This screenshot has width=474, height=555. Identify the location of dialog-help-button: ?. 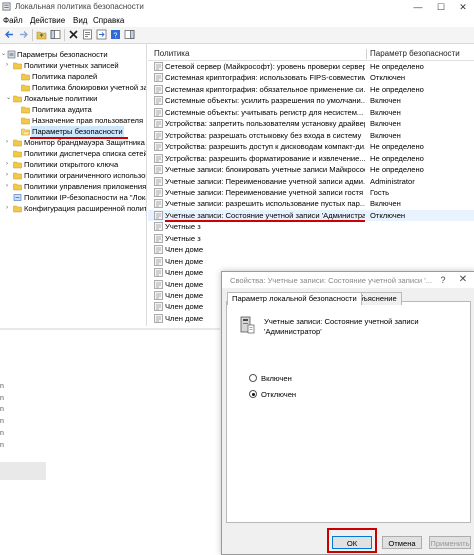
(443, 280).